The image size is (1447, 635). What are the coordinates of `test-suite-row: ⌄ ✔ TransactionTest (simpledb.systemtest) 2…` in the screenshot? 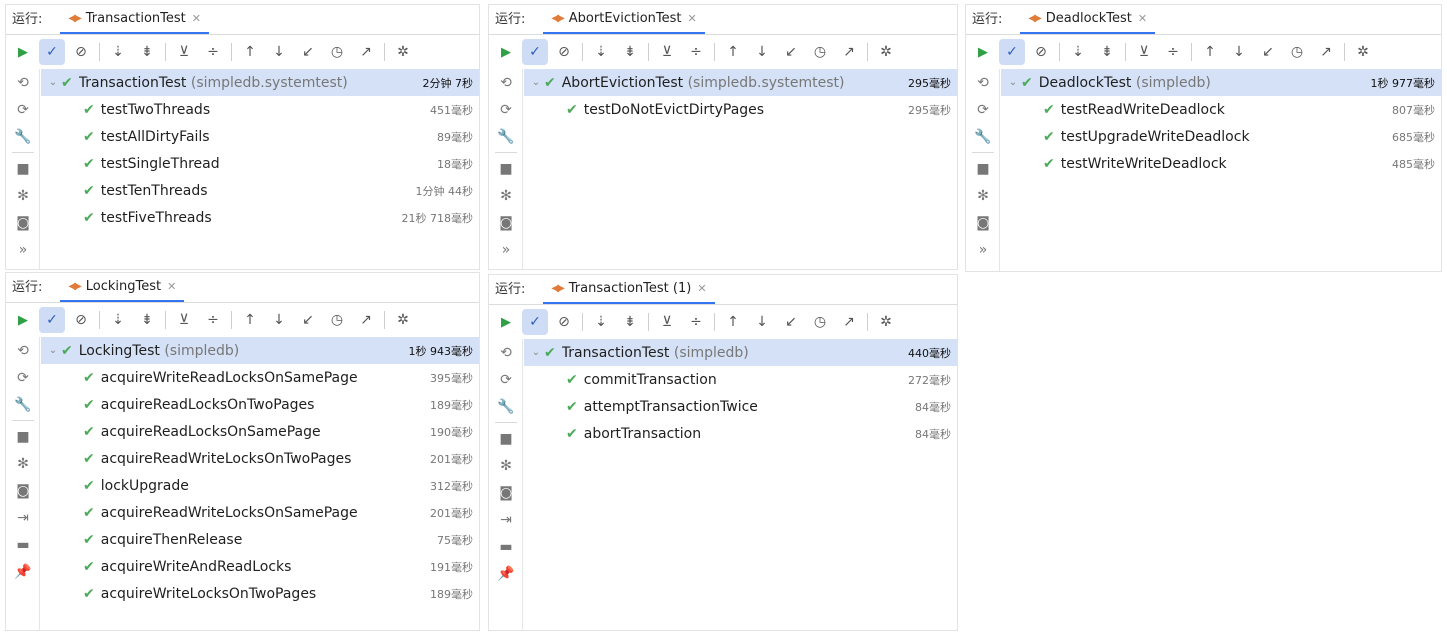 It's located at (260, 82).